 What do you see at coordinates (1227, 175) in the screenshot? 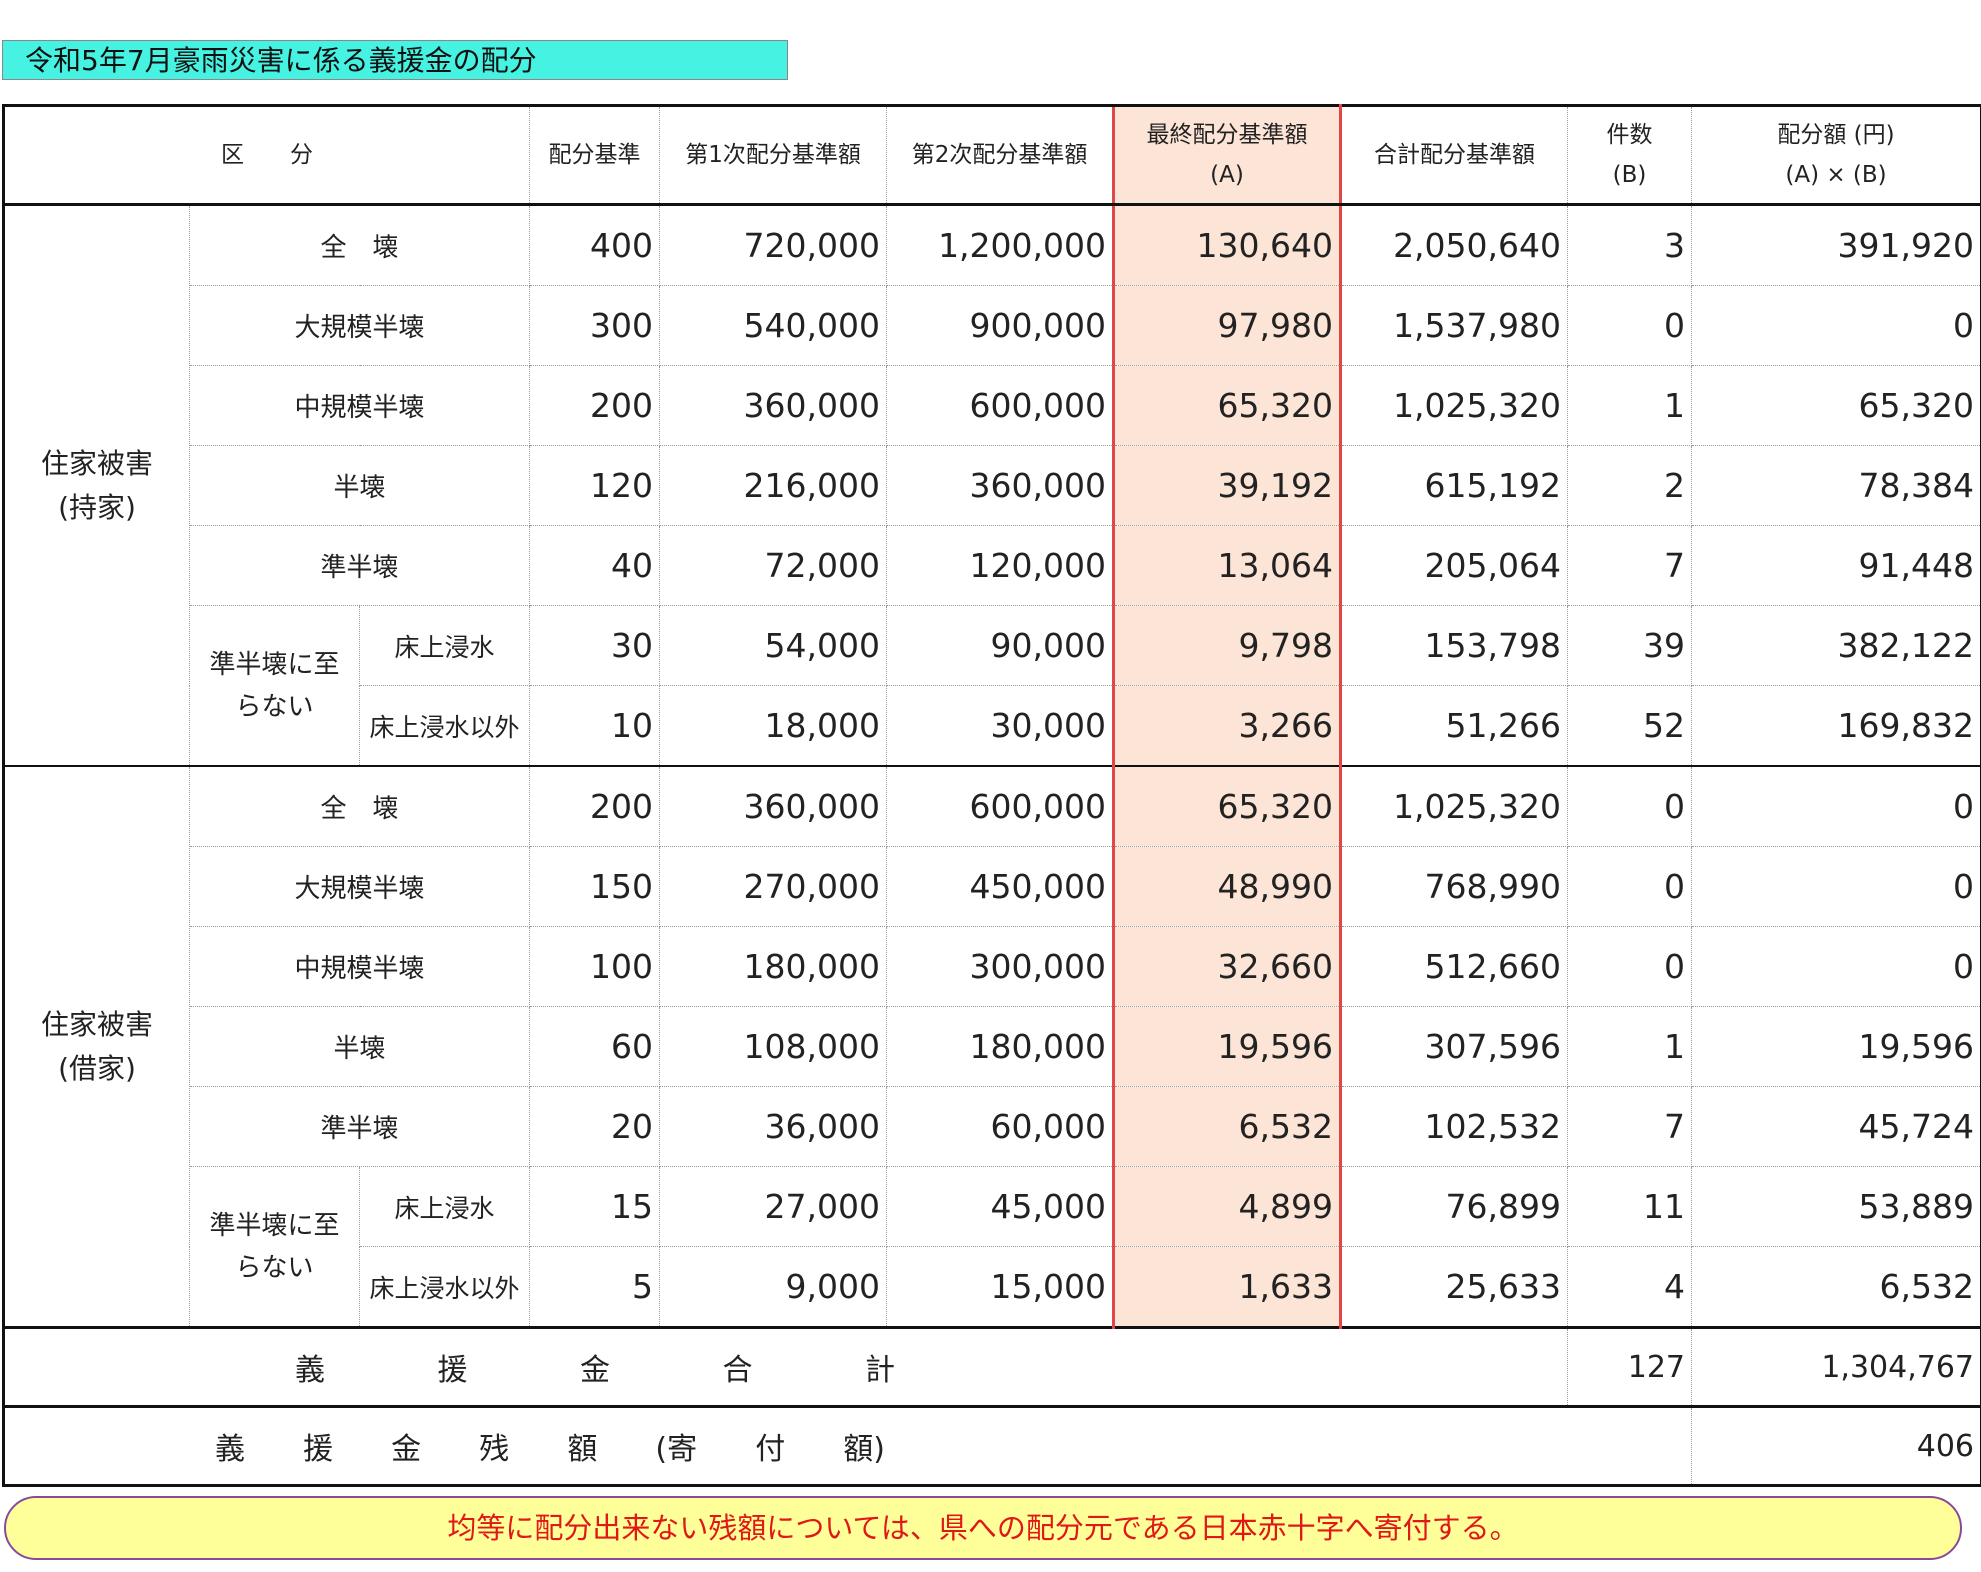
I see `header-final-line2: (A)` at bounding box center [1227, 175].